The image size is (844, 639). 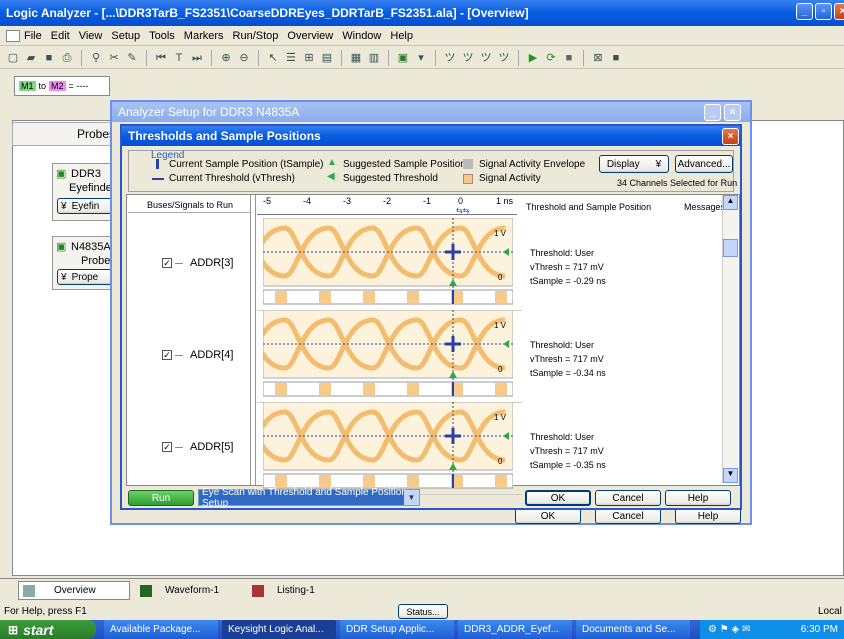 What do you see at coordinates (567, 359) in the screenshot?
I see `vthresh-value: vThresh = 717 mV` at bounding box center [567, 359].